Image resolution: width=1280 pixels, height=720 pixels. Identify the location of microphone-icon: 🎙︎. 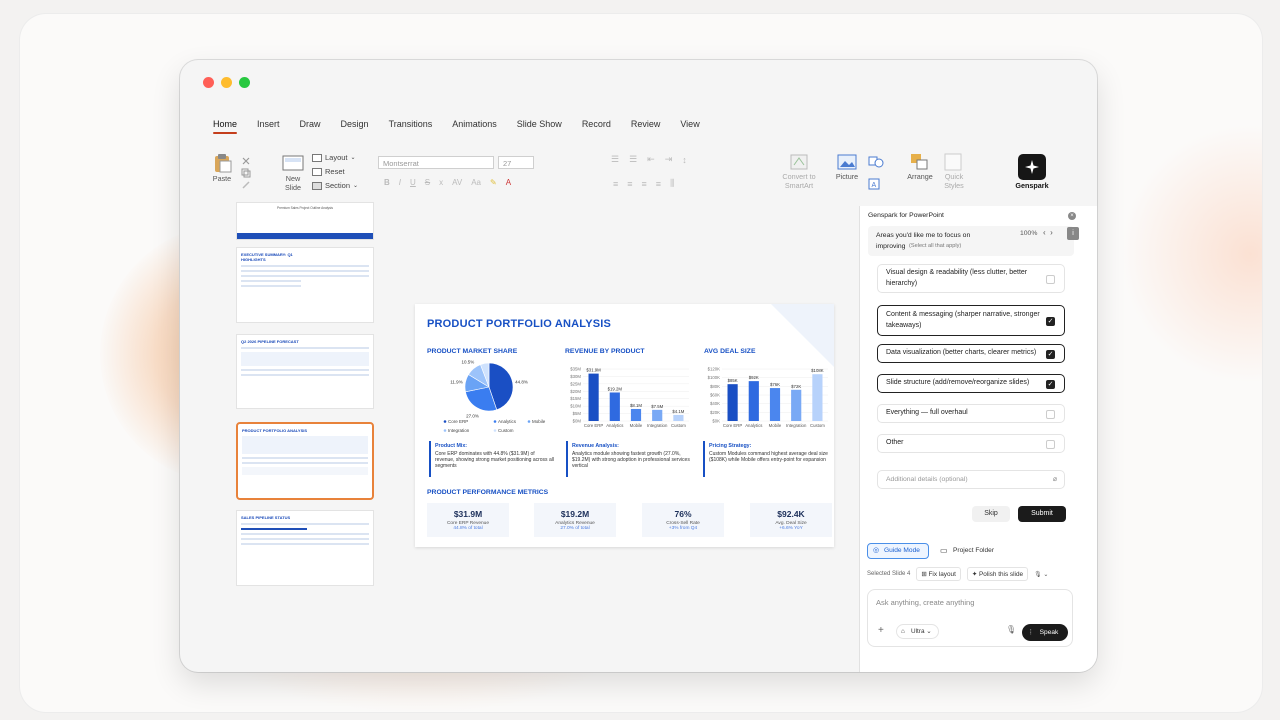
(1011, 629).